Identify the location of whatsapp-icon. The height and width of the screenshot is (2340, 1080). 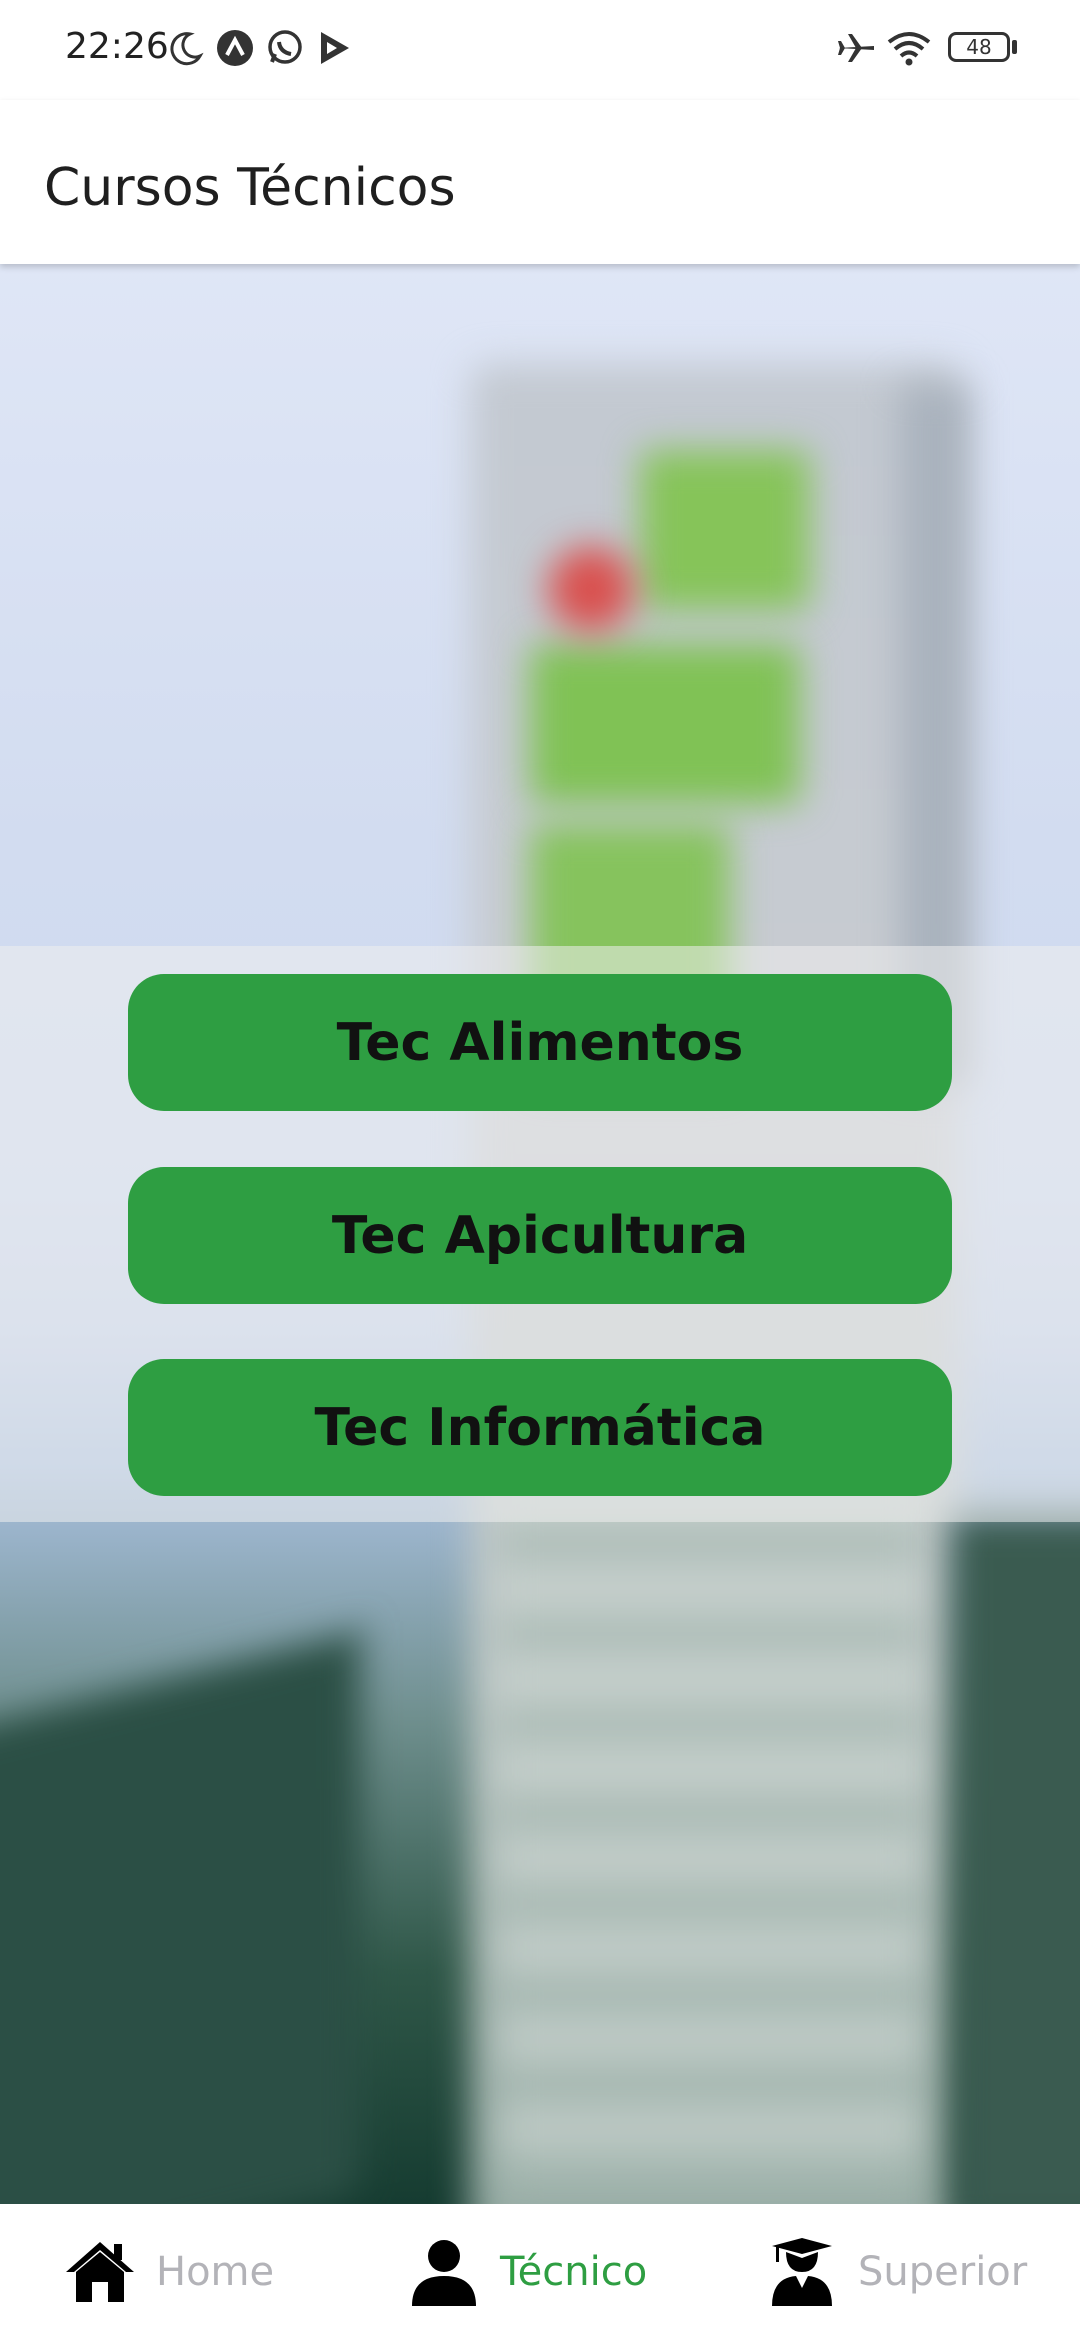
(285, 47).